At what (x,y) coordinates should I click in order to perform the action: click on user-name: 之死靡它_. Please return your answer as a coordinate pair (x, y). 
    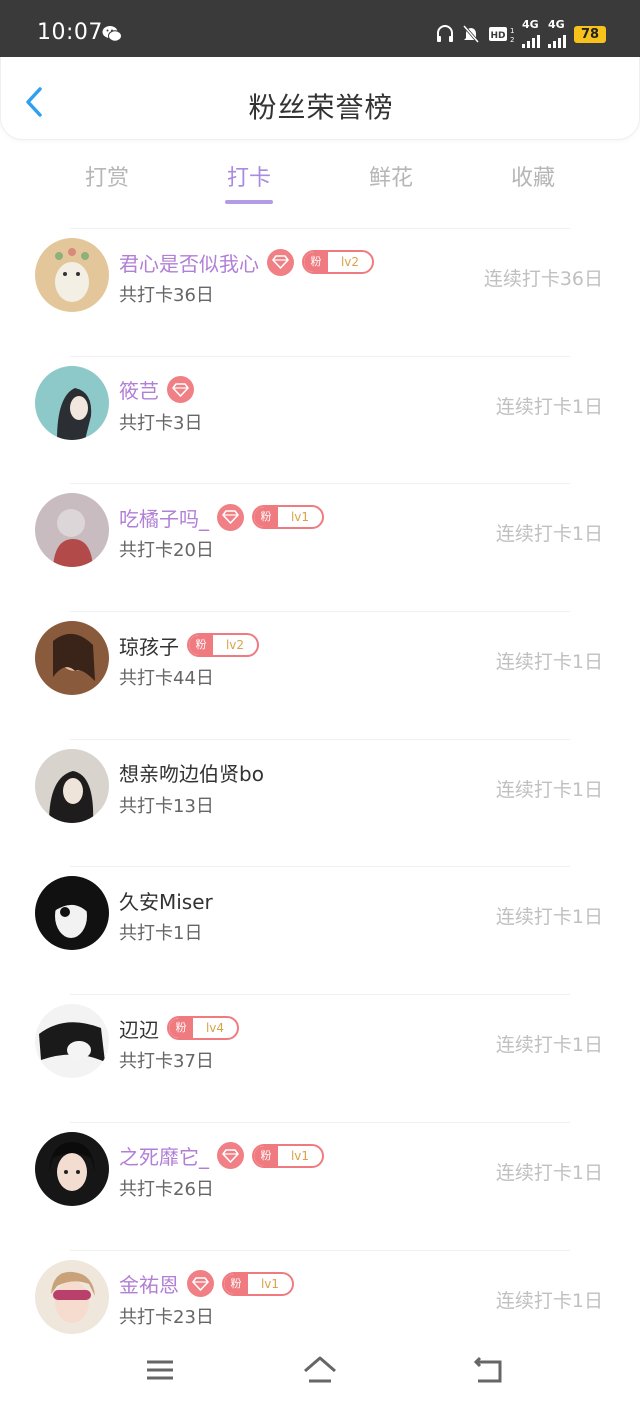
    Looking at the image, I should click on (164, 1155).